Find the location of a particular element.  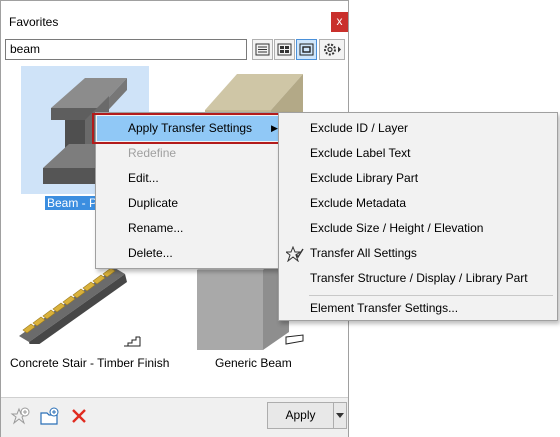

menu-item-duplicate: Duplicate is located at coordinates (193, 203).